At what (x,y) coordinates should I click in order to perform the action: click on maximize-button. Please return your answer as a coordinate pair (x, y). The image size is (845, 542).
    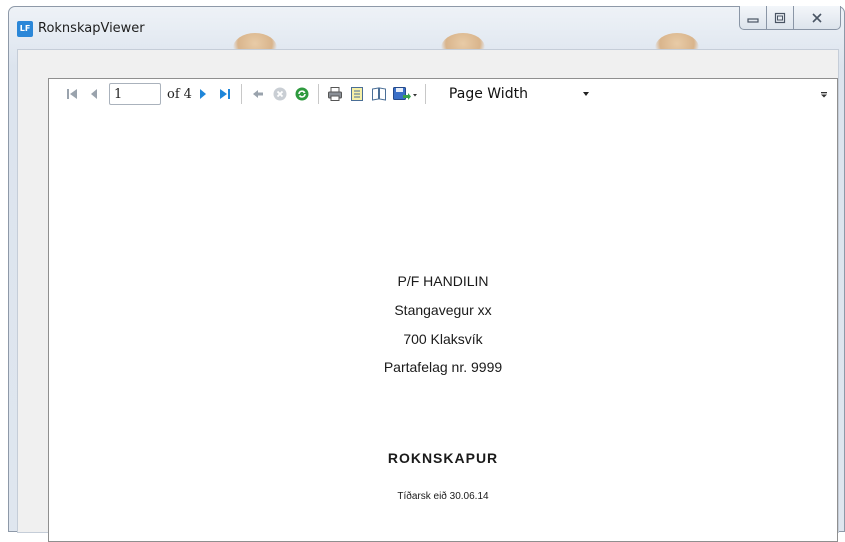
    Looking at the image, I should click on (780, 18).